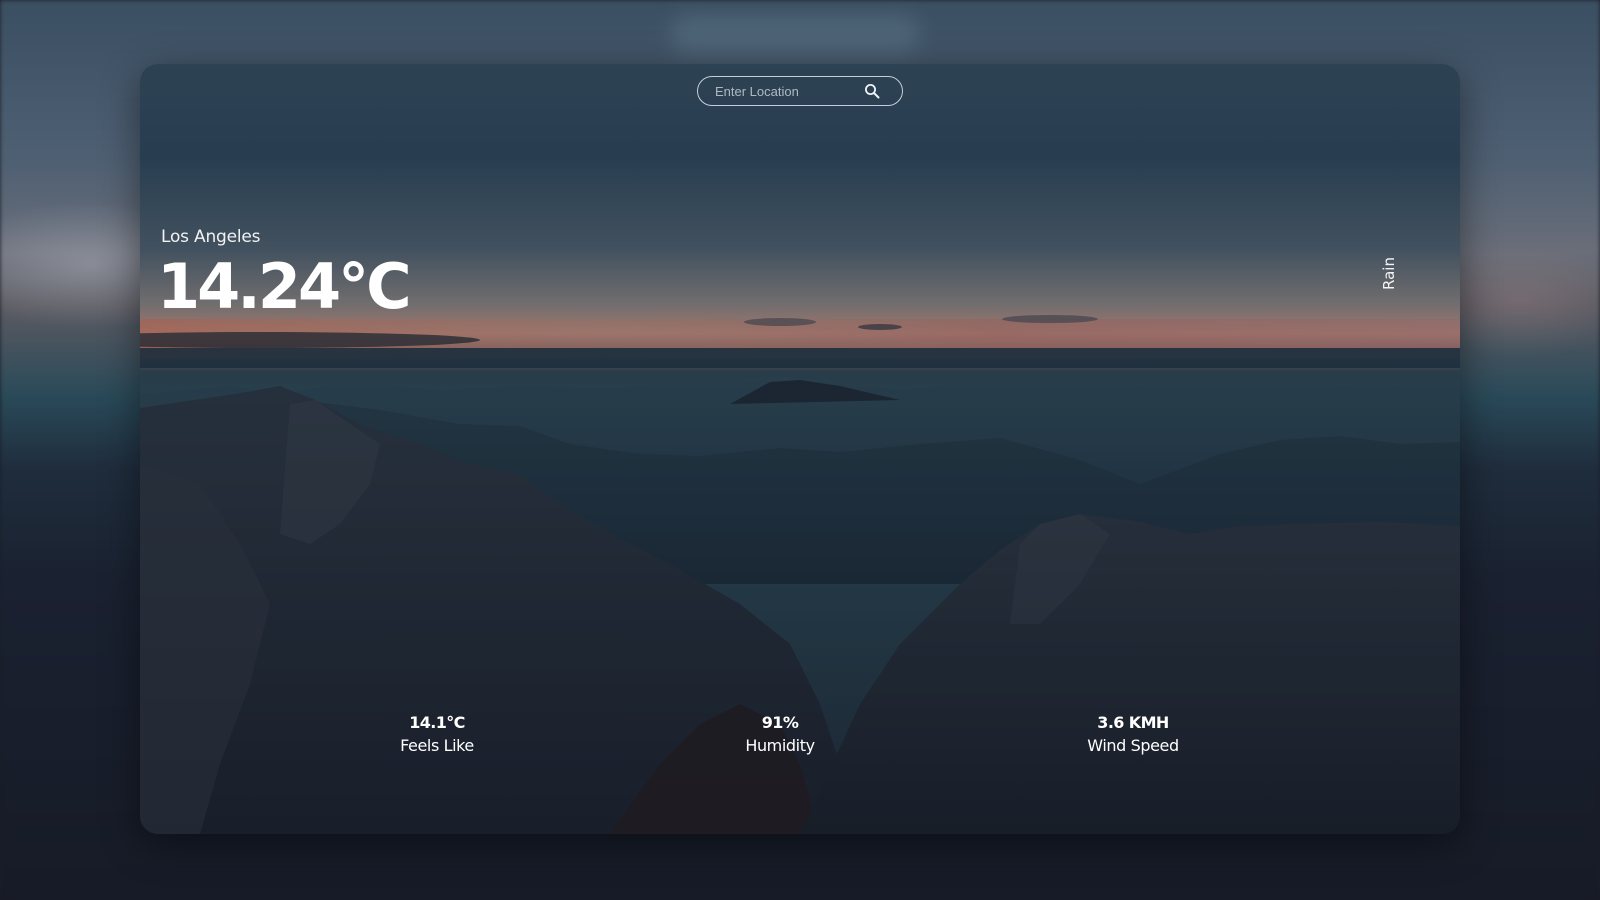 The height and width of the screenshot is (900, 1600). Describe the element at coordinates (1389, 273) in the screenshot. I see `weather-condition: Rain` at that location.